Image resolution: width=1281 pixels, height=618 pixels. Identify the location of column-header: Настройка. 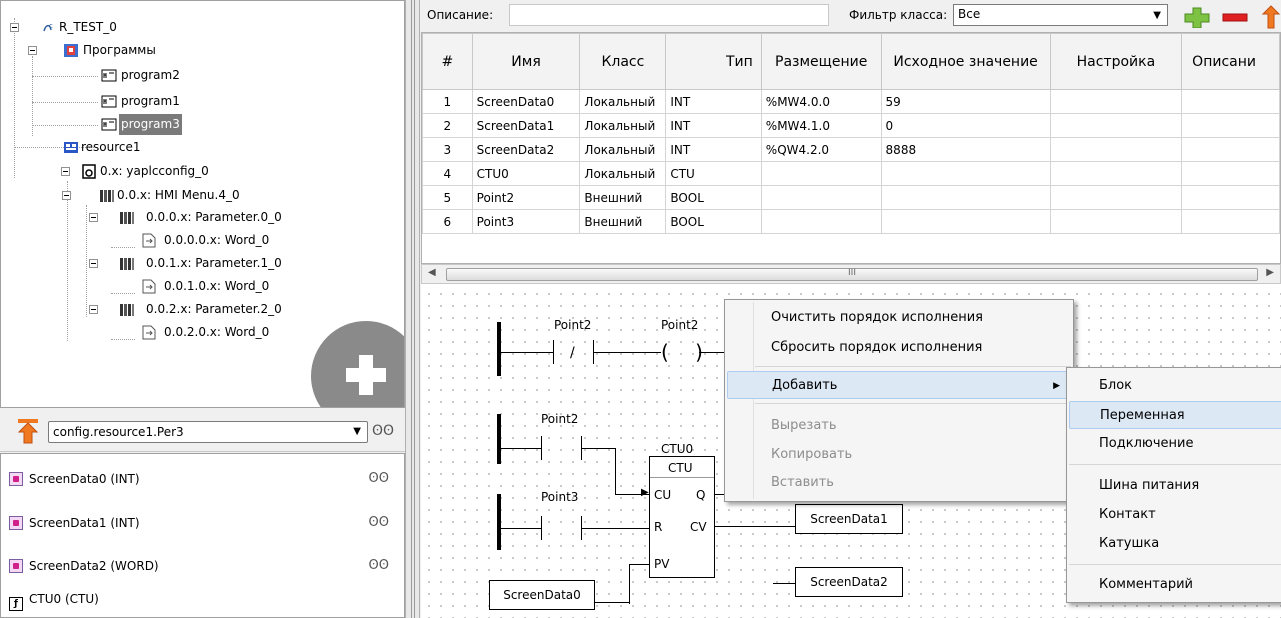
(1116, 61).